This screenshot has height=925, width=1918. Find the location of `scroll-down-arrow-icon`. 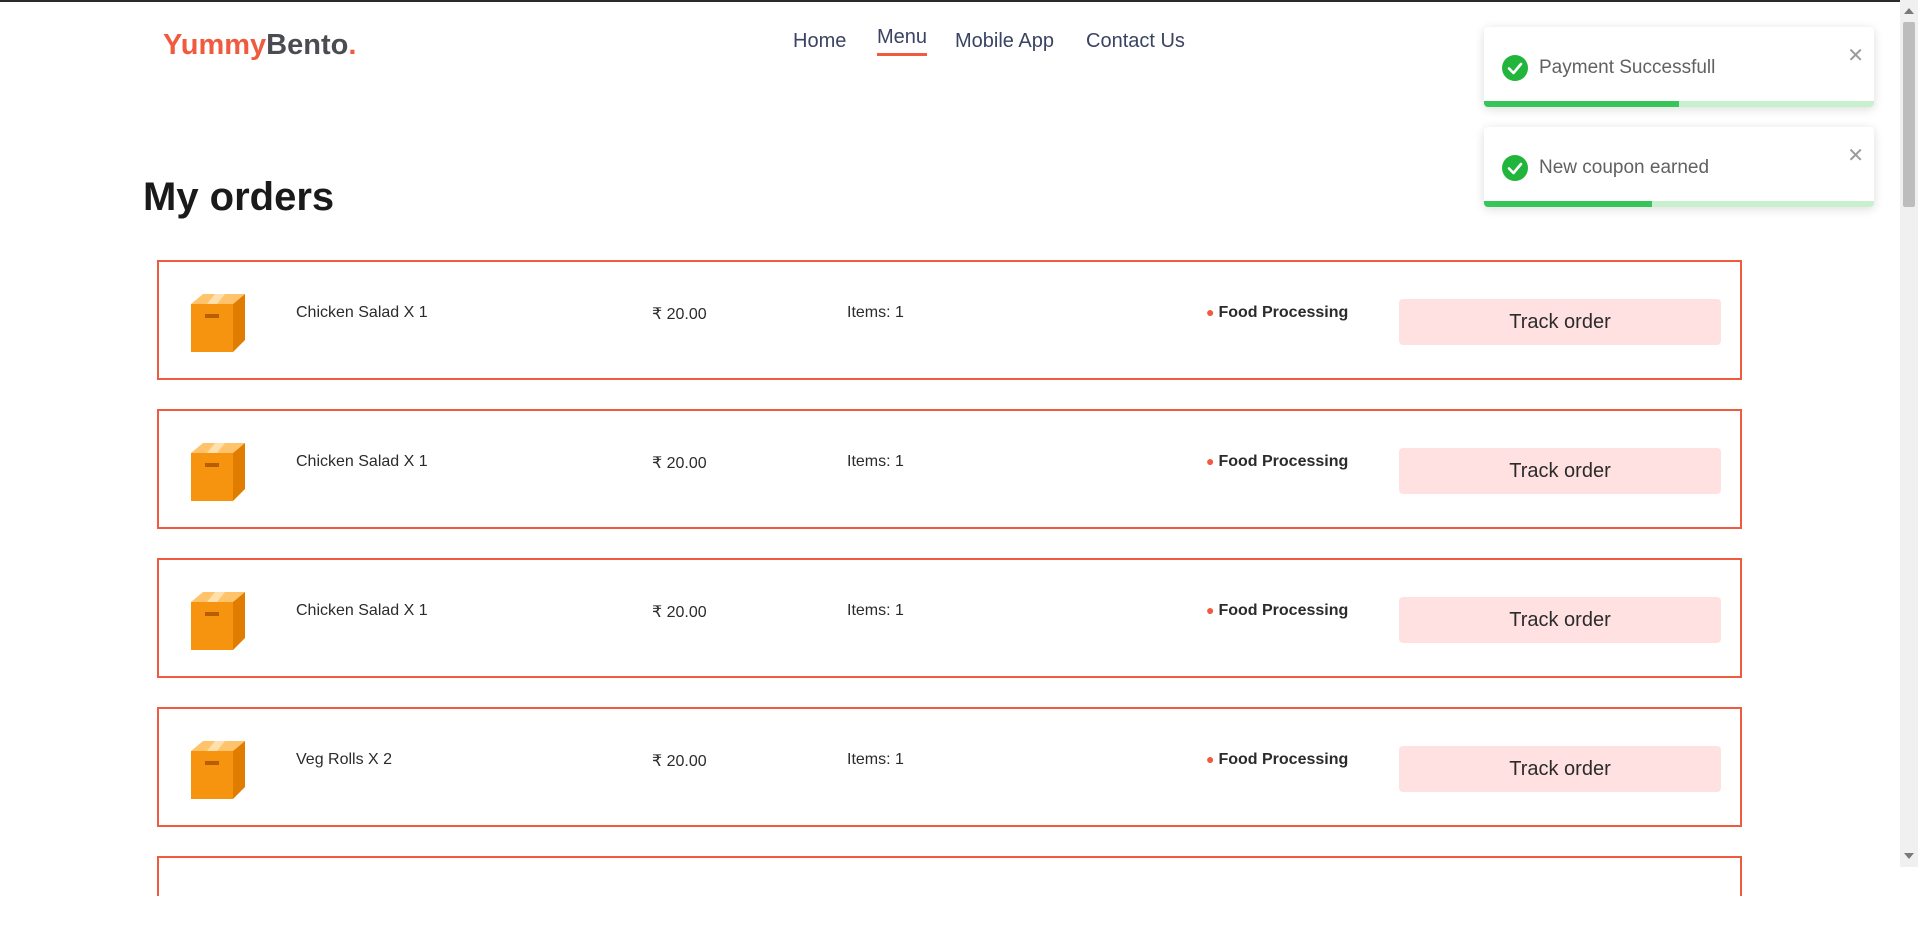

scroll-down-arrow-icon is located at coordinates (1909, 856).